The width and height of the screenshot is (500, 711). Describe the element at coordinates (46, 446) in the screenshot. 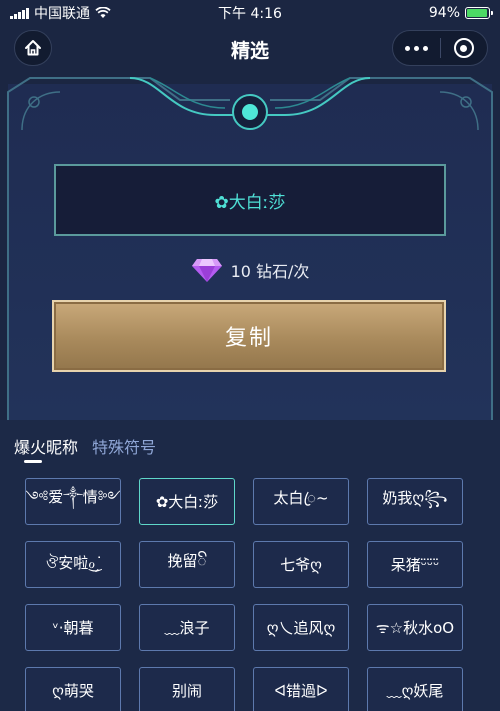

I see `tab-hot-nicknames: 爆火昵称` at that location.